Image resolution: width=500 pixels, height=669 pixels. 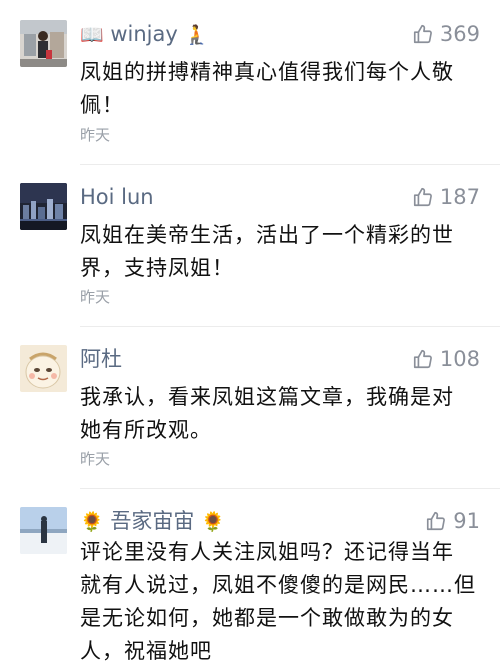 What do you see at coordinates (466, 521) in the screenshot?
I see `like-count: 91` at bounding box center [466, 521].